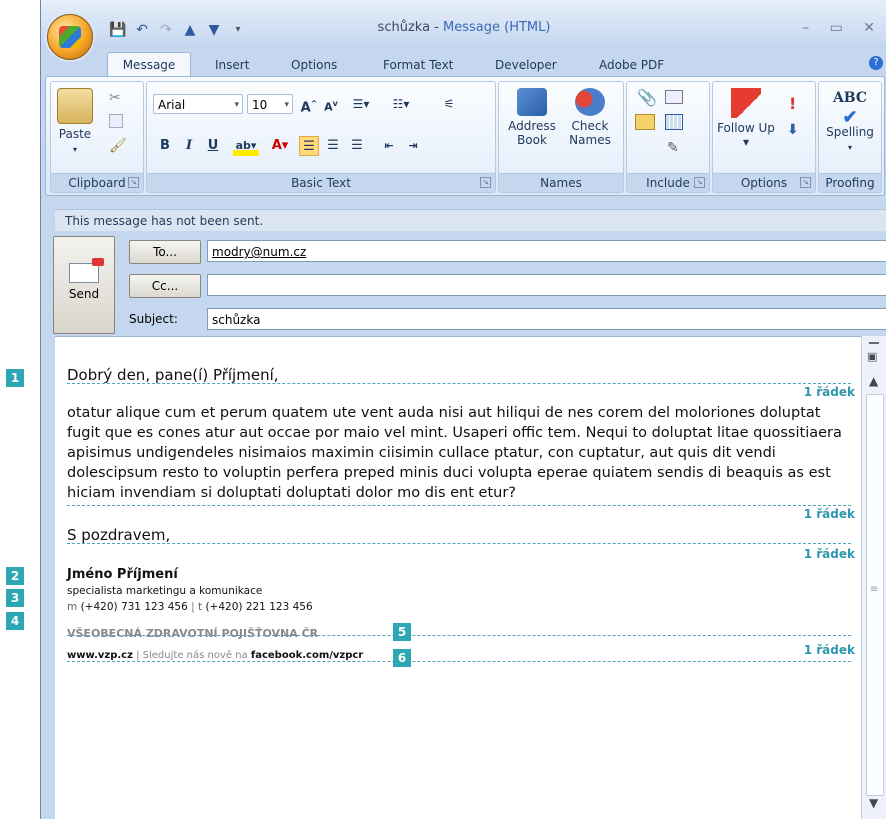 The height and width of the screenshot is (820, 886). What do you see at coordinates (213, 146) in the screenshot?
I see `underline-button: U` at bounding box center [213, 146].